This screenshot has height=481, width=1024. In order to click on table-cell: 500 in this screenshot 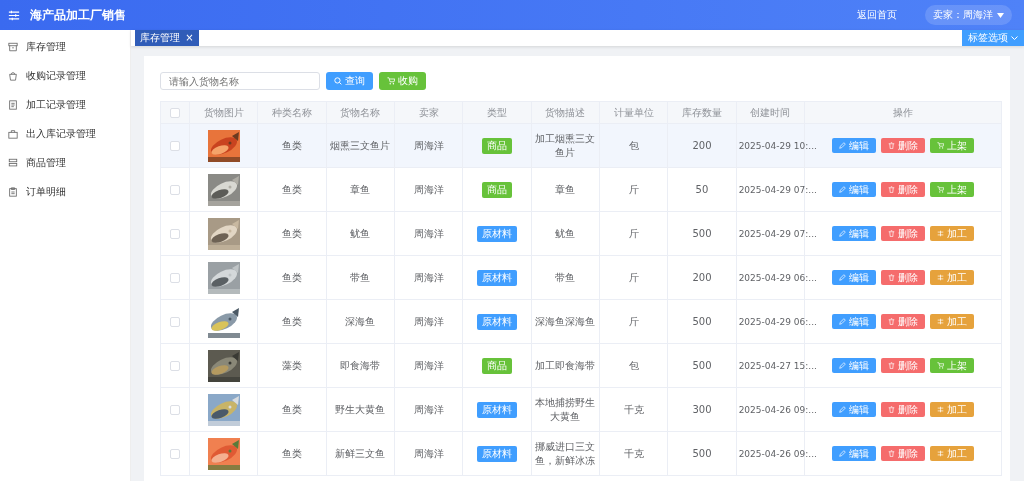, I will do `click(702, 365)`.